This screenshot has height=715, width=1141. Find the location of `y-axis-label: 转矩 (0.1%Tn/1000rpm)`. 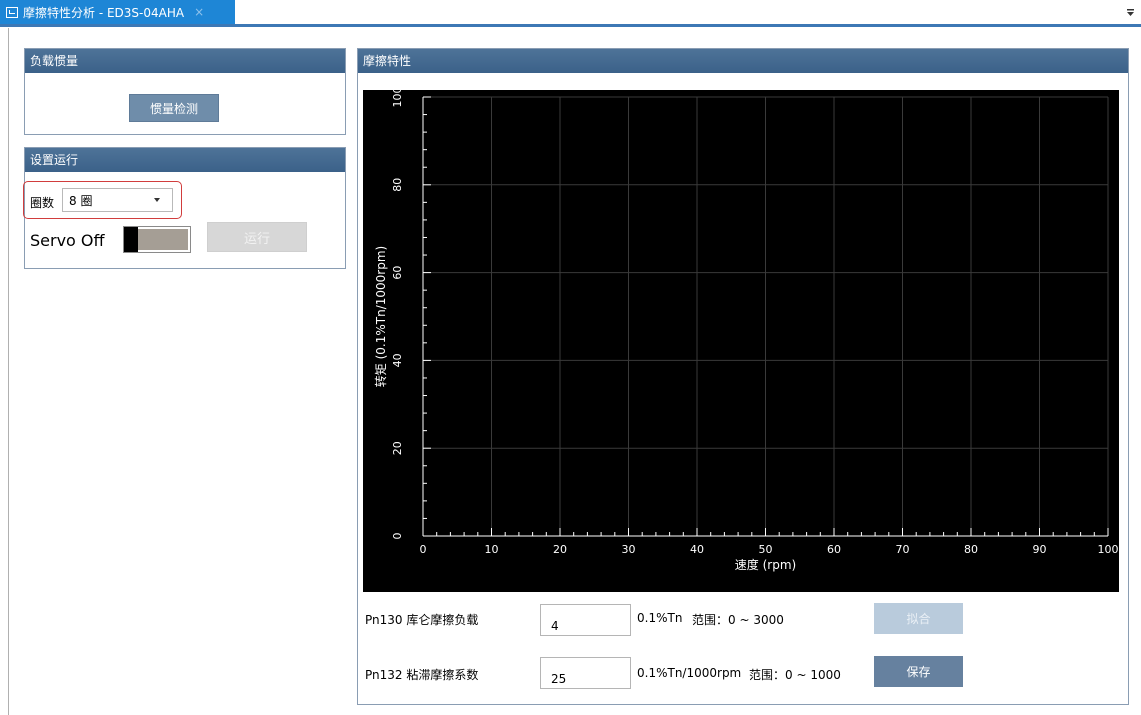

y-axis-label: 转矩 (0.1%Tn/1000rpm) is located at coordinates (380, 316).